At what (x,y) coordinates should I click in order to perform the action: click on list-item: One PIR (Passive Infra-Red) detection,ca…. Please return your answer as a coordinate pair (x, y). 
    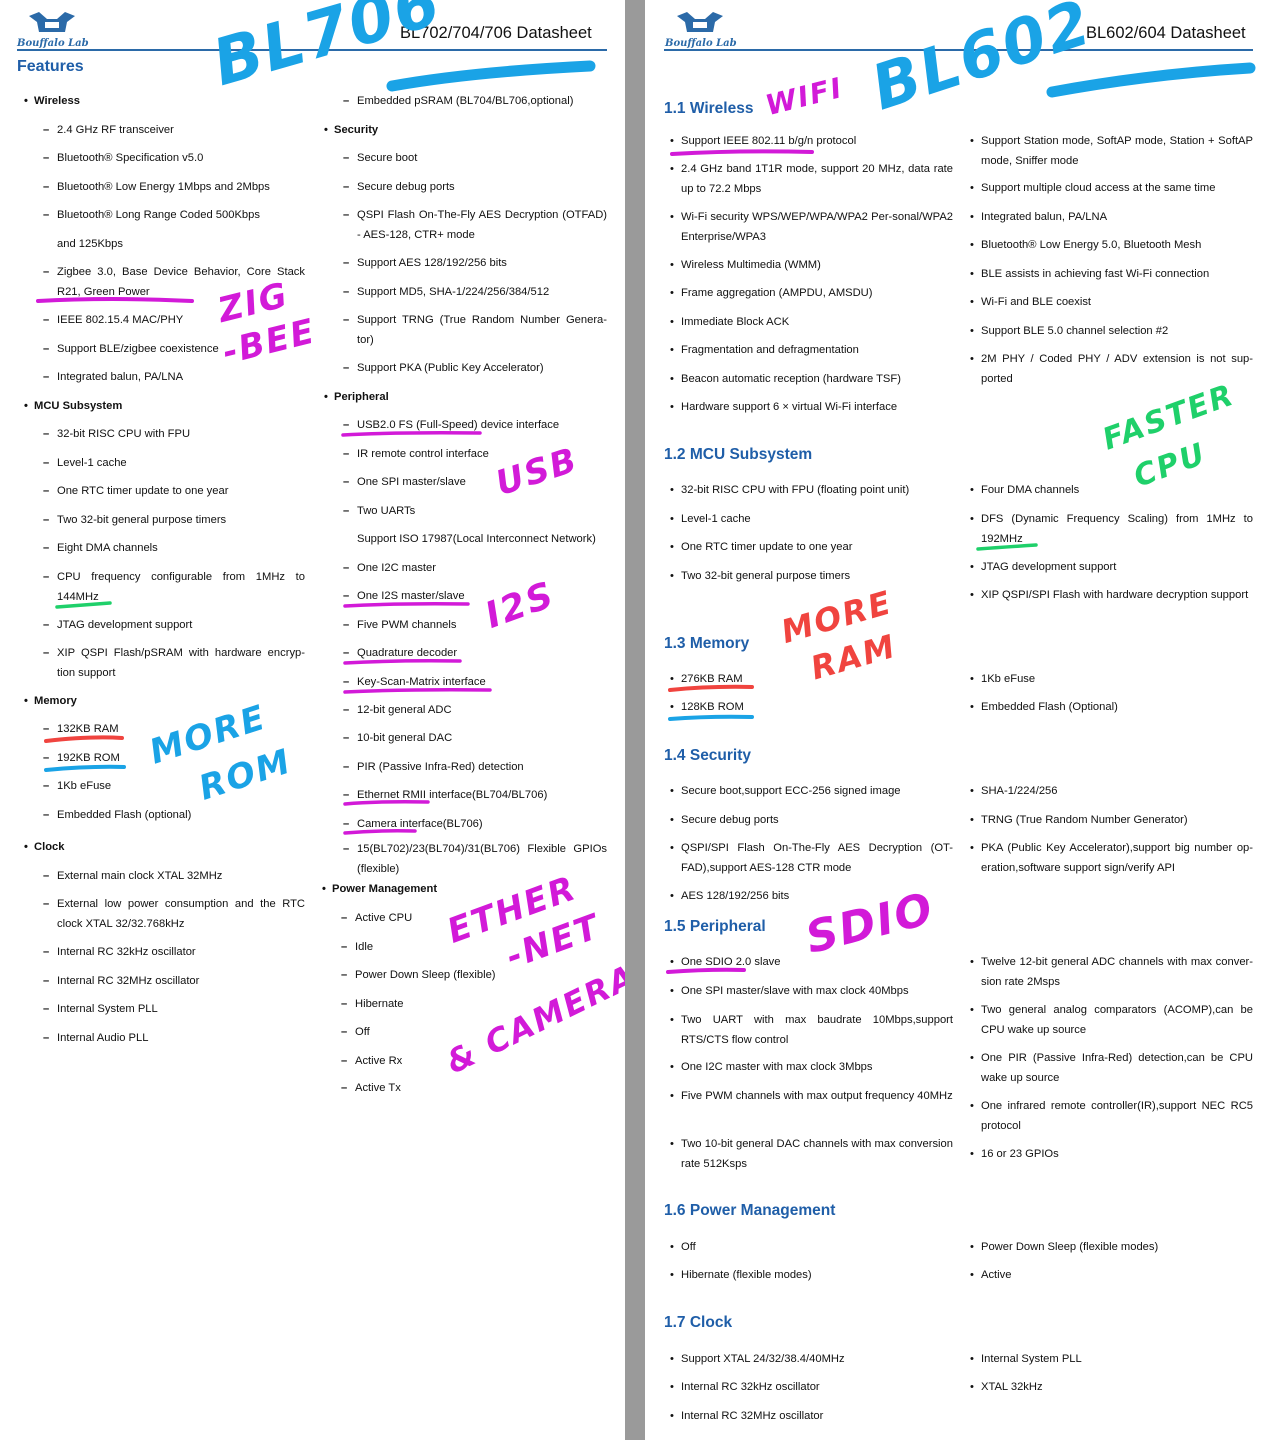
    Looking at the image, I should click on (1111, 1068).